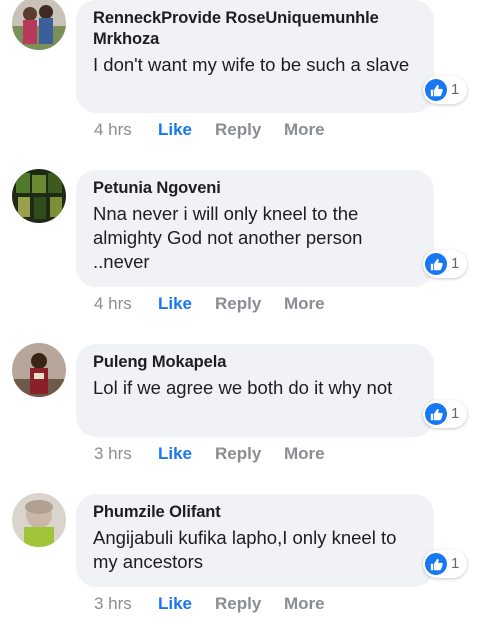 The height and width of the screenshot is (638, 477). I want to click on comment-text: Lol if we agree we both do it why not, so click(243, 387).